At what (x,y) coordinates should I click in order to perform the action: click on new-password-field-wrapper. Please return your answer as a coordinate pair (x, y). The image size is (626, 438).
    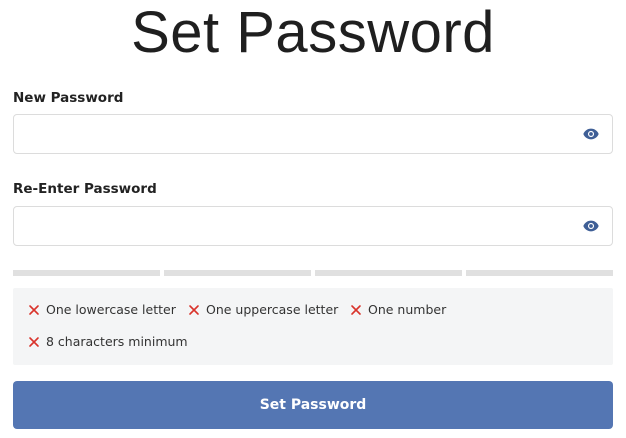
    Looking at the image, I should click on (313, 134).